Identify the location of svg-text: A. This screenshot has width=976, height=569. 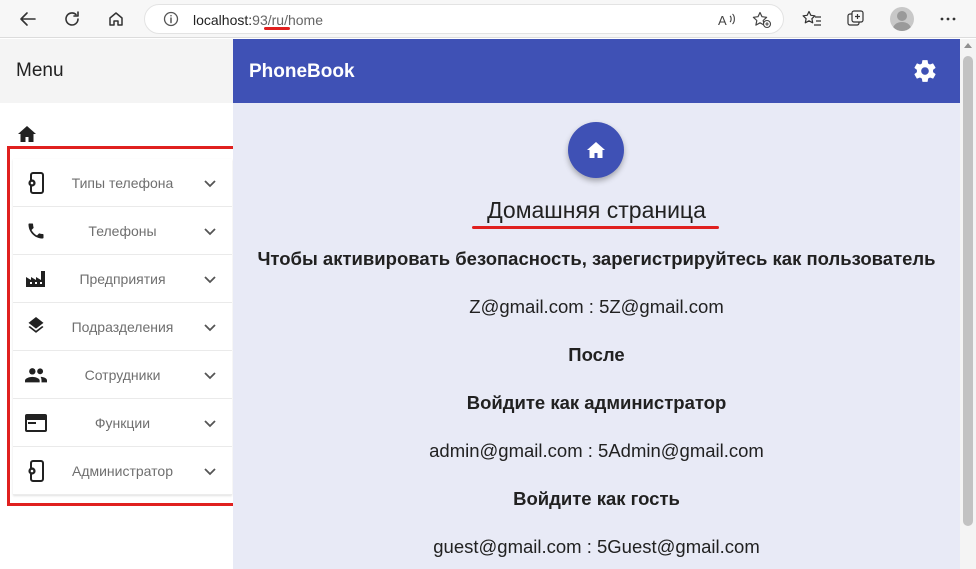
(722, 20).